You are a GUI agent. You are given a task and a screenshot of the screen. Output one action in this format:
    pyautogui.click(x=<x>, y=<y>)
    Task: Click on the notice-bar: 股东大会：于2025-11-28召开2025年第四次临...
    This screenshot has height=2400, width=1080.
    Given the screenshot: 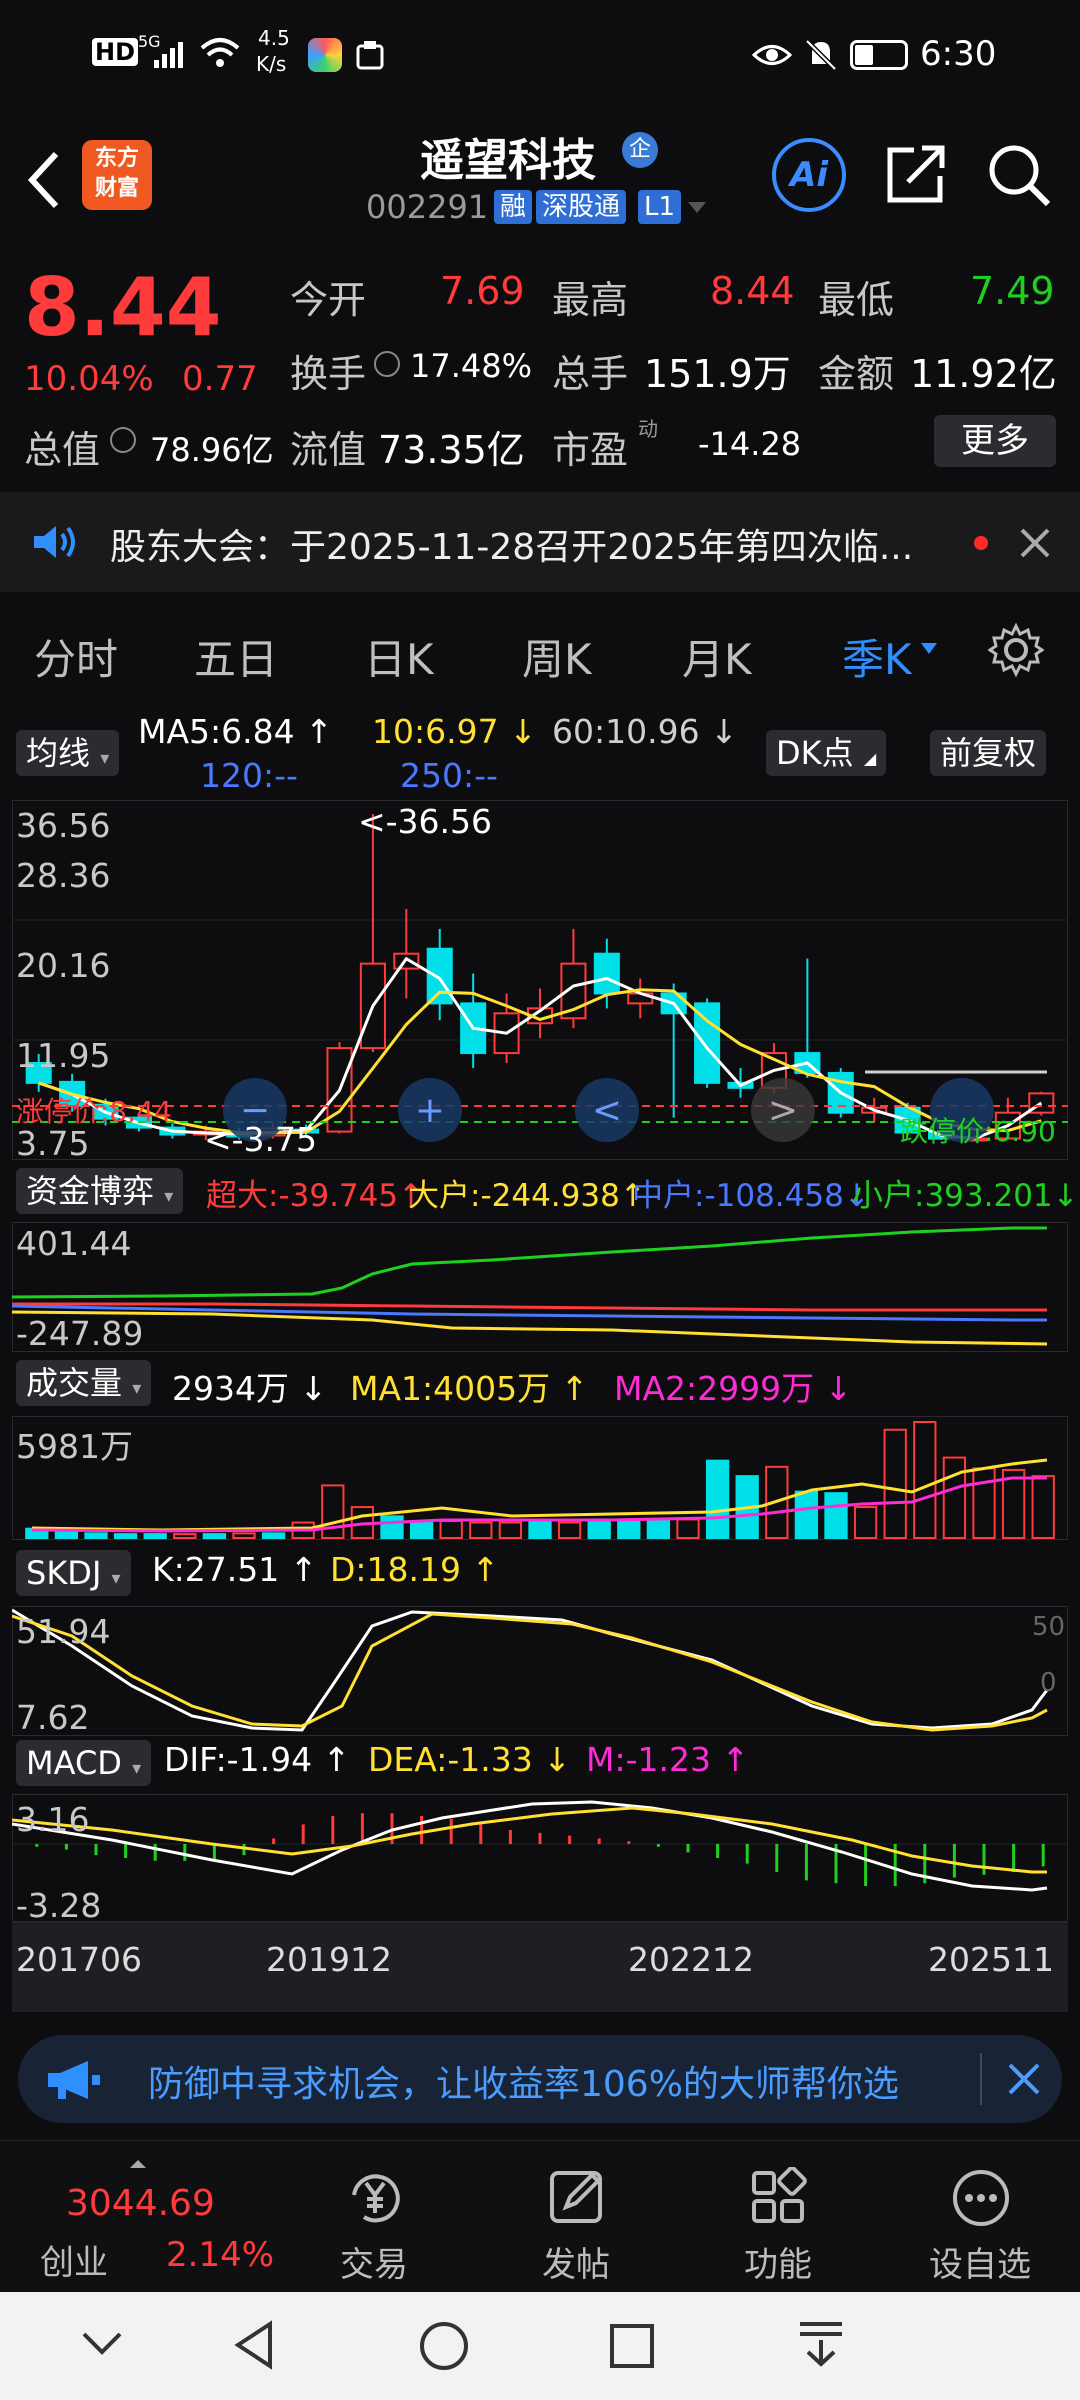 What is the action you would take?
    pyautogui.click(x=540, y=542)
    